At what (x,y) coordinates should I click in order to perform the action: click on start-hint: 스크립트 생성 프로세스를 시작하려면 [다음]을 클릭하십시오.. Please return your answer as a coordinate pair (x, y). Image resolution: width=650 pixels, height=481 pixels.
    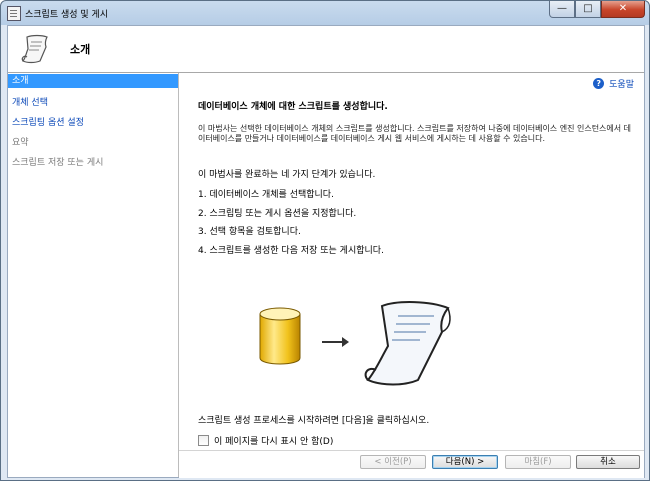
    Looking at the image, I should click on (314, 421).